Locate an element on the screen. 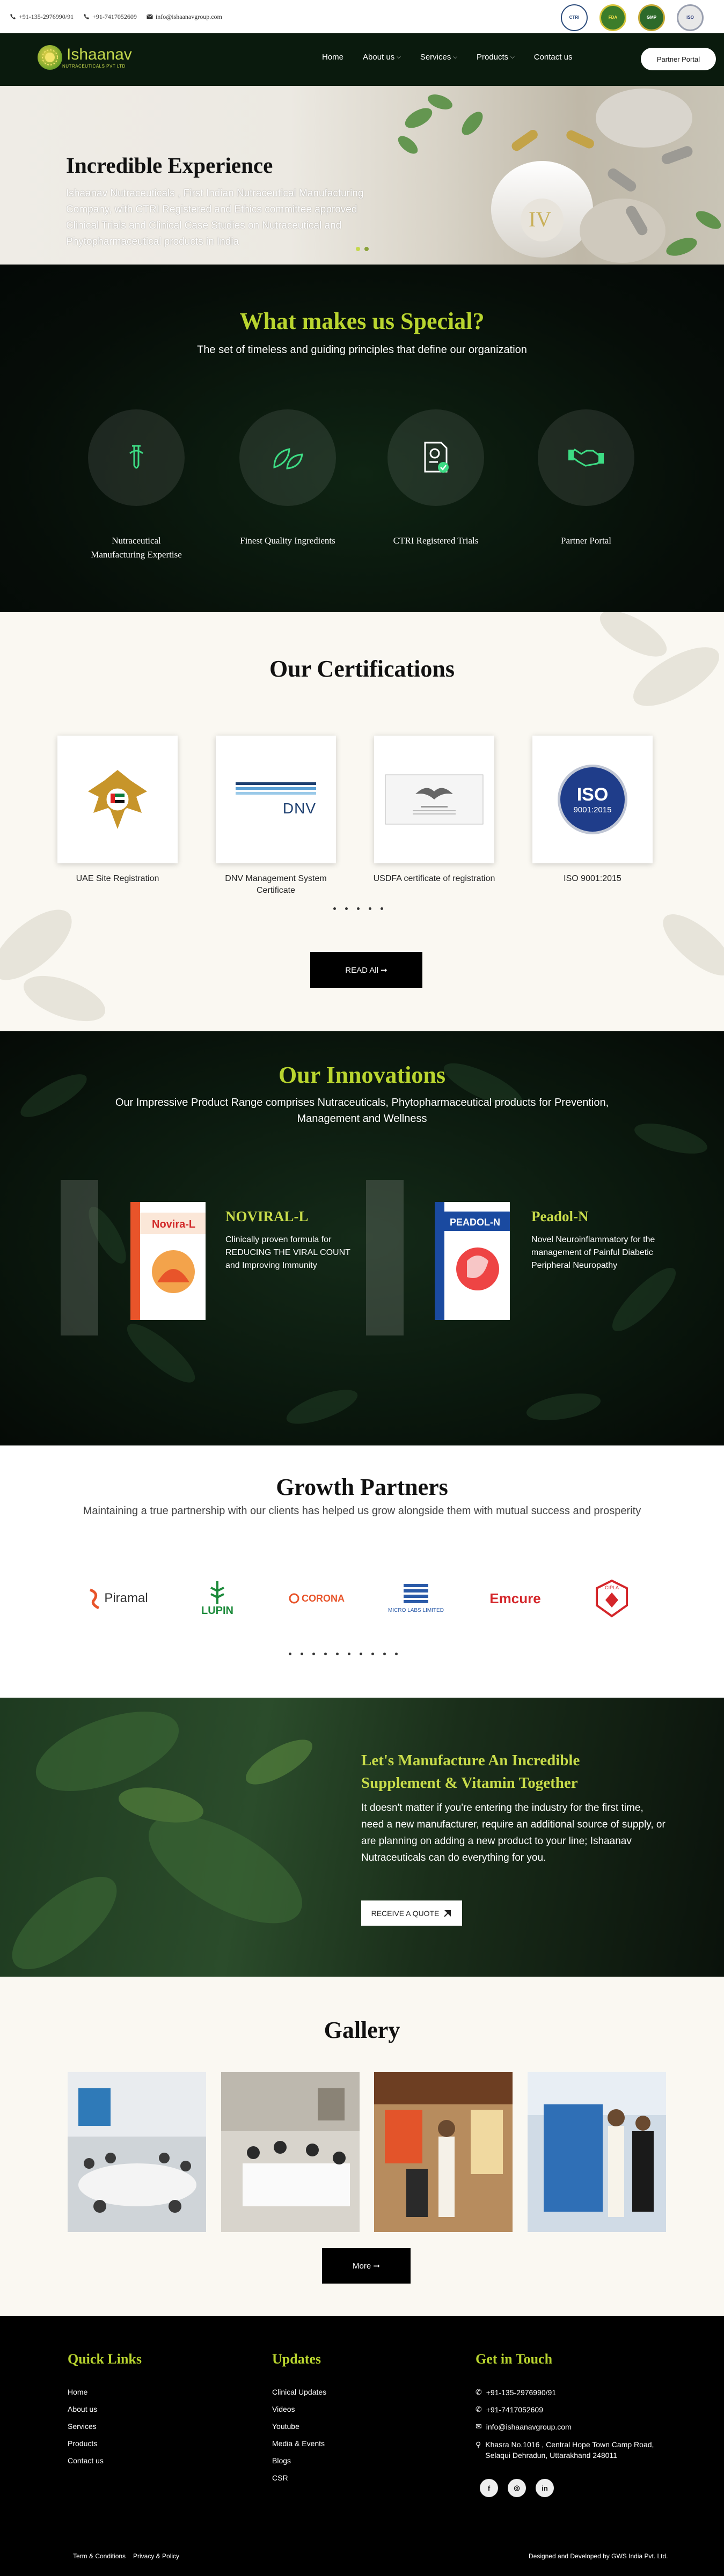 Image resolution: width=724 pixels, height=2576 pixels. partner-logo-cipla: CIPLA is located at coordinates (612, 1598).